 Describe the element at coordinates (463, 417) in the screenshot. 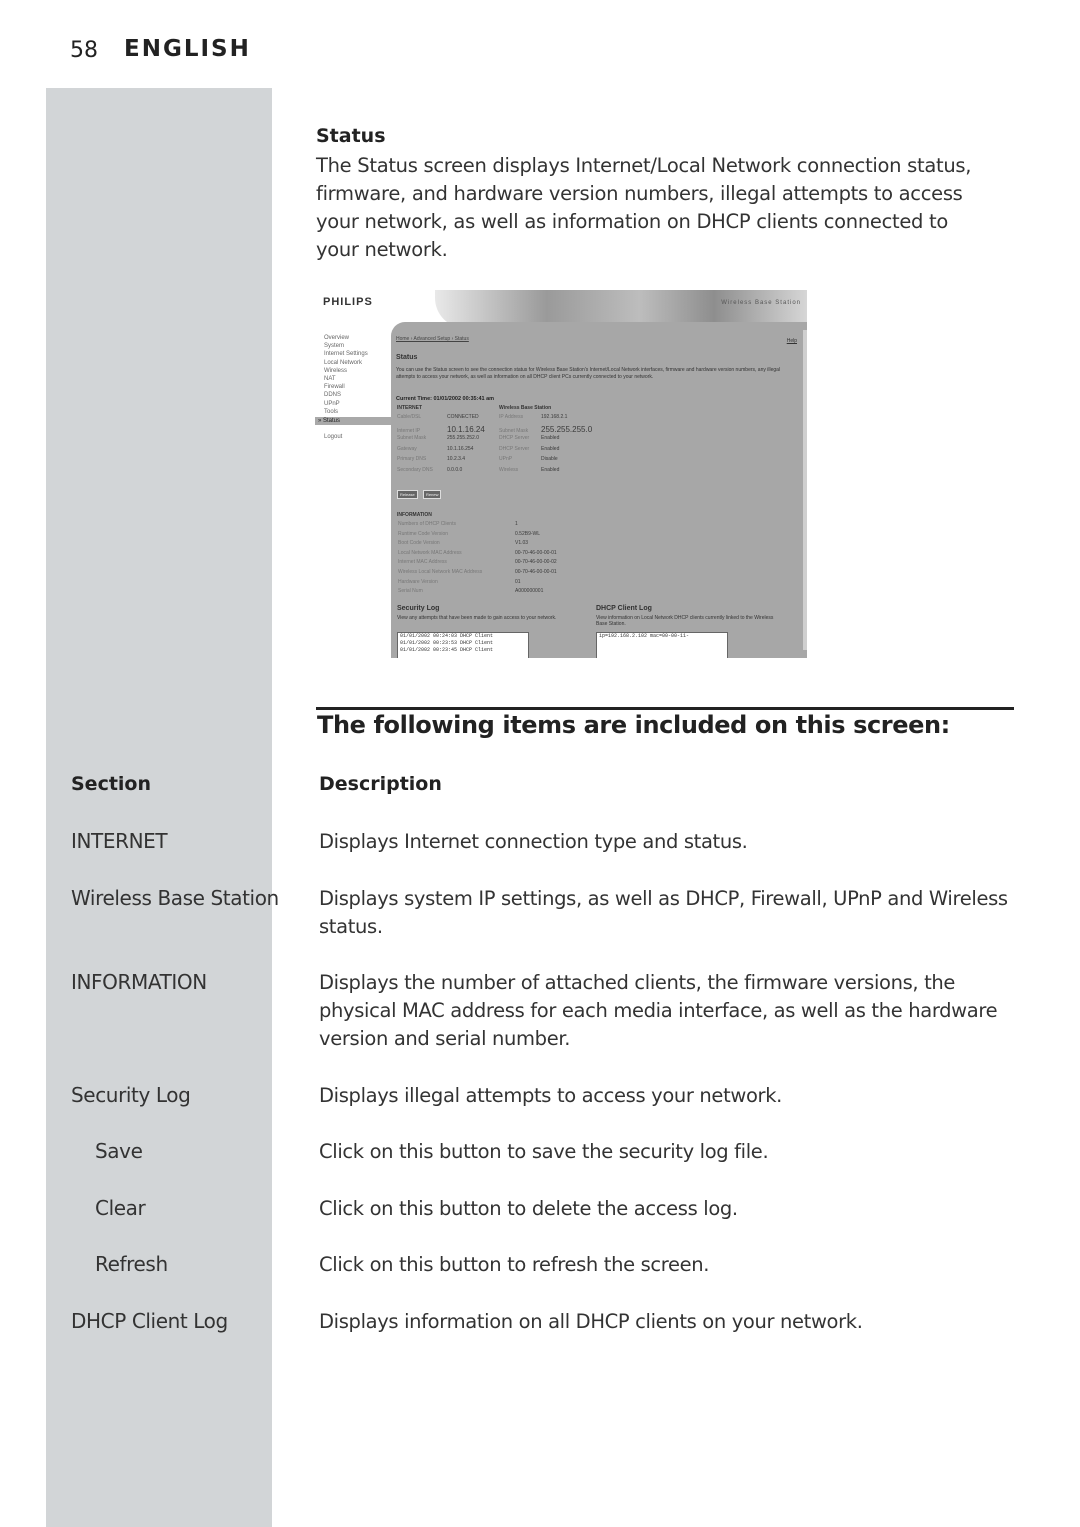

I see `value: CONNECTED` at that location.